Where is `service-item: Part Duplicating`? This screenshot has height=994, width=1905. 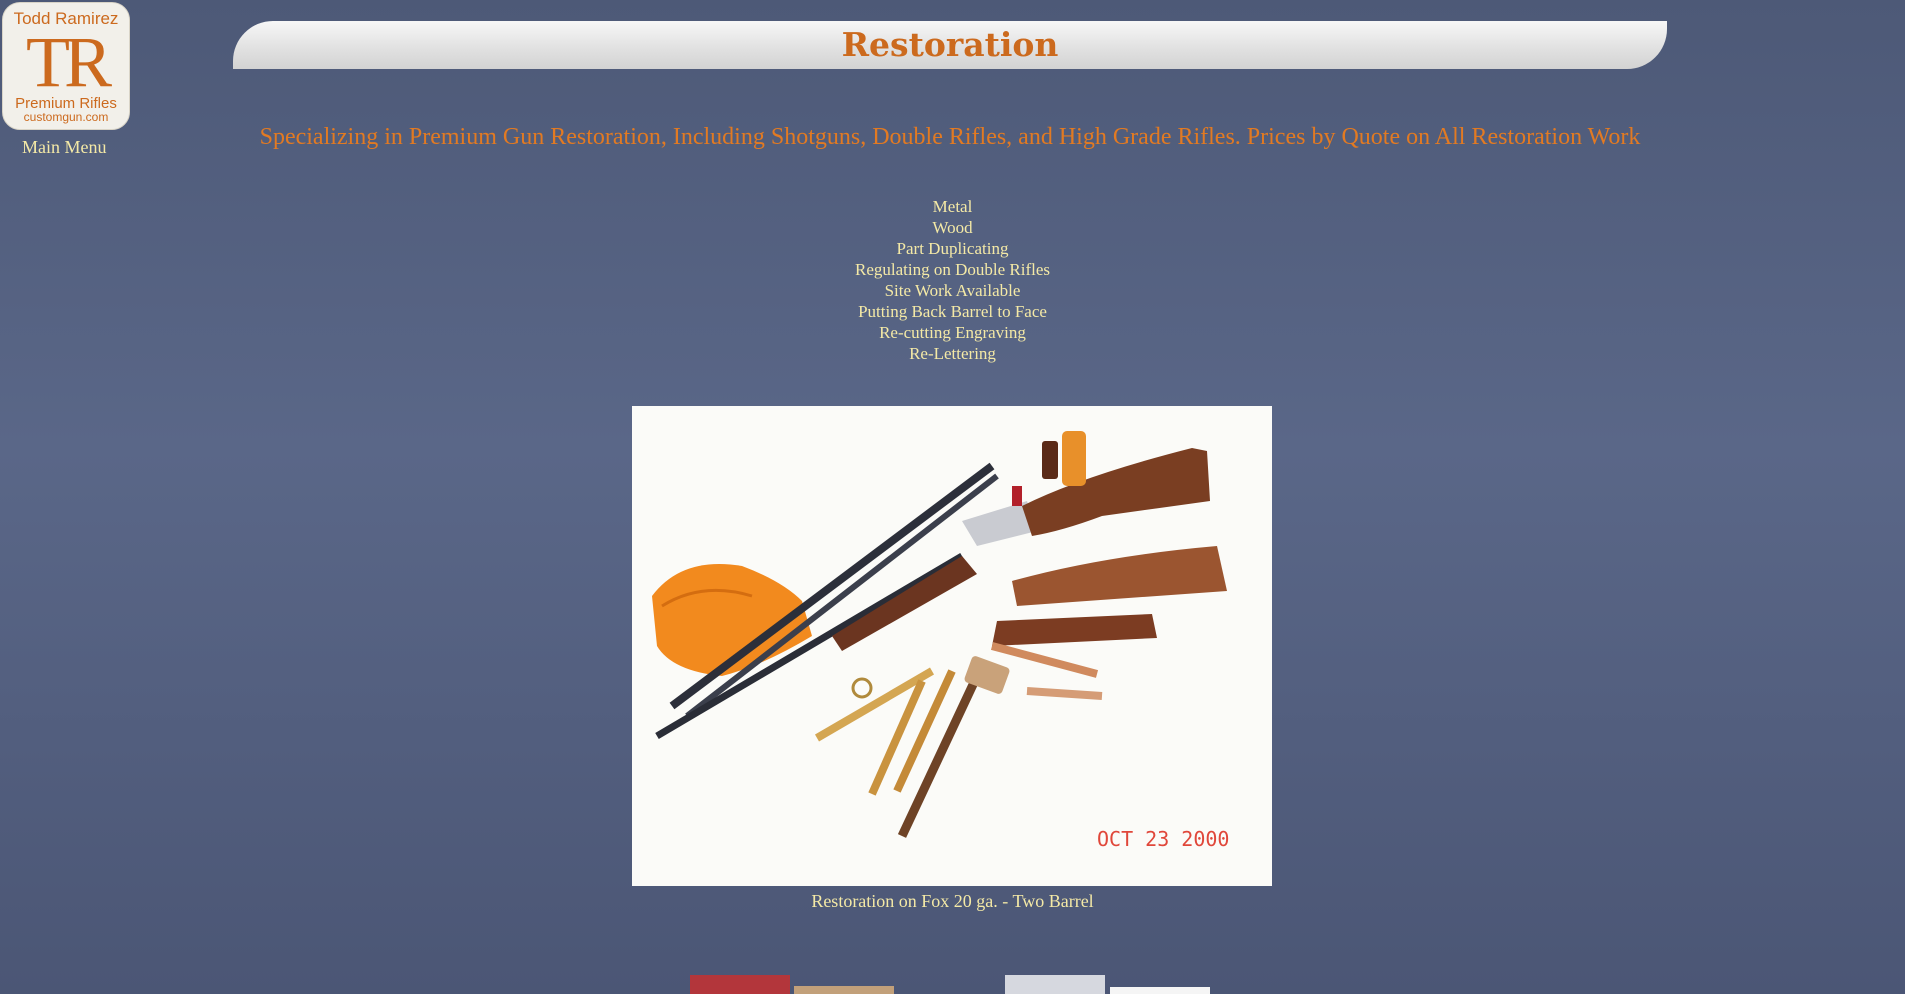 service-item: Part Duplicating is located at coordinates (952, 248).